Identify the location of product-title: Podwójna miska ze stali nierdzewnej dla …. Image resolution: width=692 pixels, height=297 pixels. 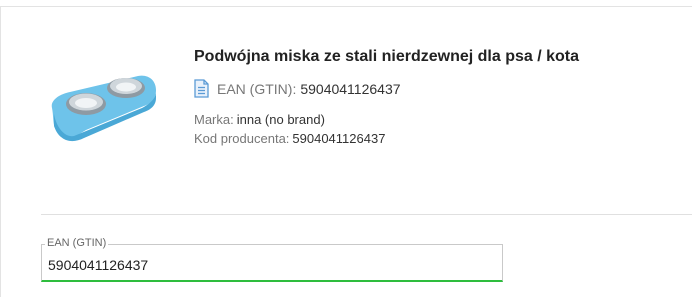
(387, 56).